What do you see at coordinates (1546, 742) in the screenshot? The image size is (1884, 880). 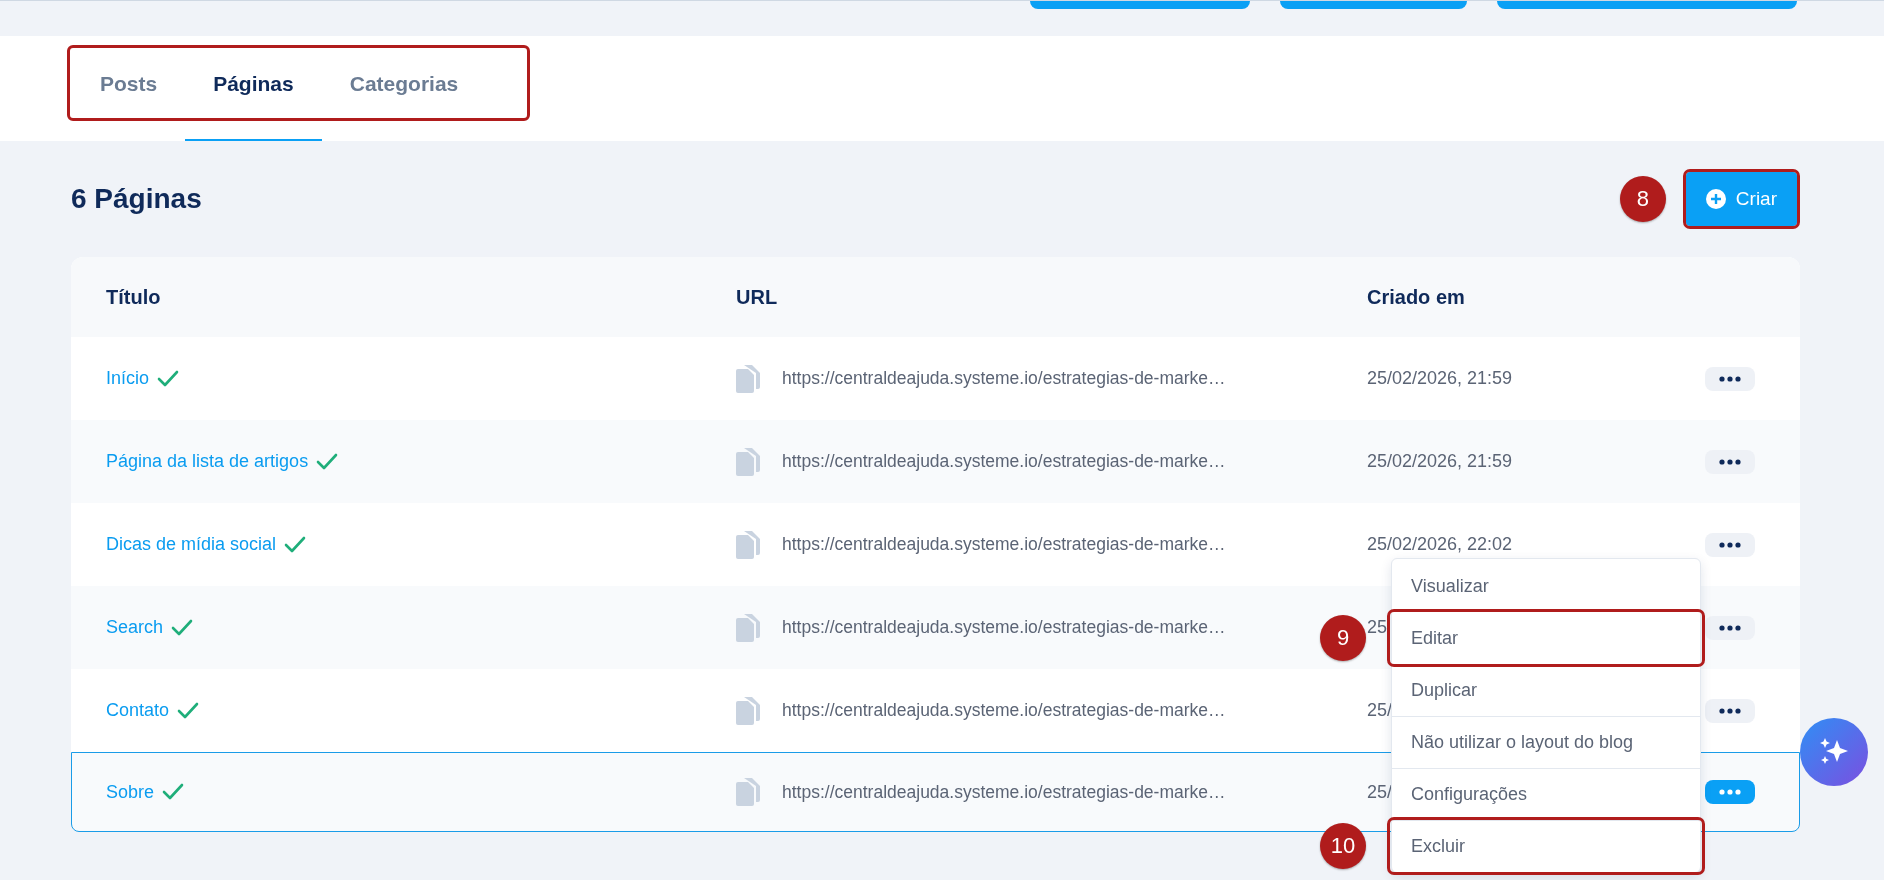 I see `menu-item: Não utilizar o layout do blog` at bounding box center [1546, 742].